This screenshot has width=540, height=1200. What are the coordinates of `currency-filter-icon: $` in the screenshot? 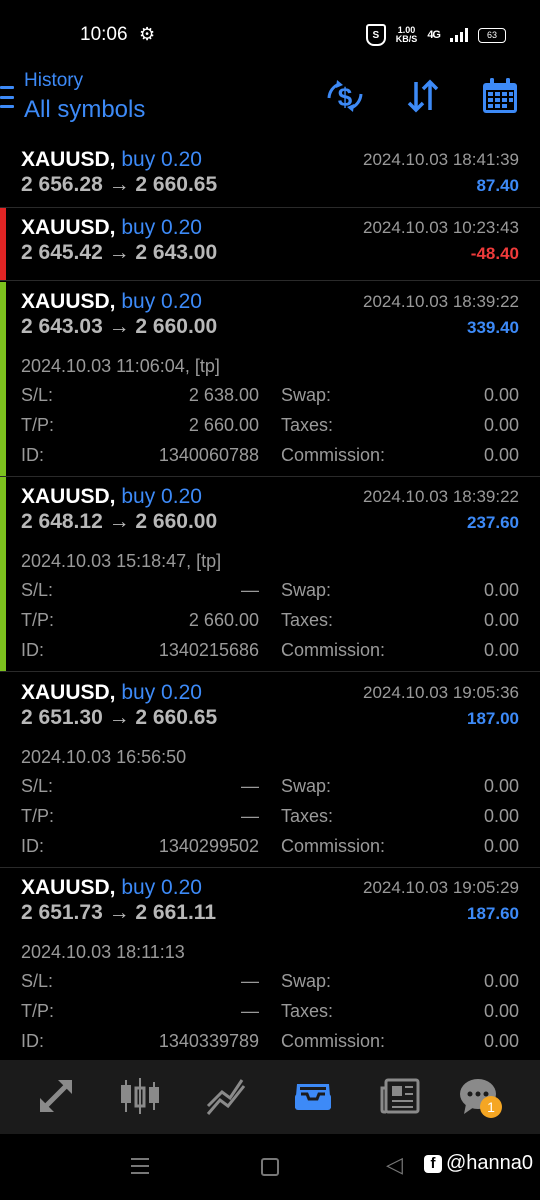 It's located at (345, 96).